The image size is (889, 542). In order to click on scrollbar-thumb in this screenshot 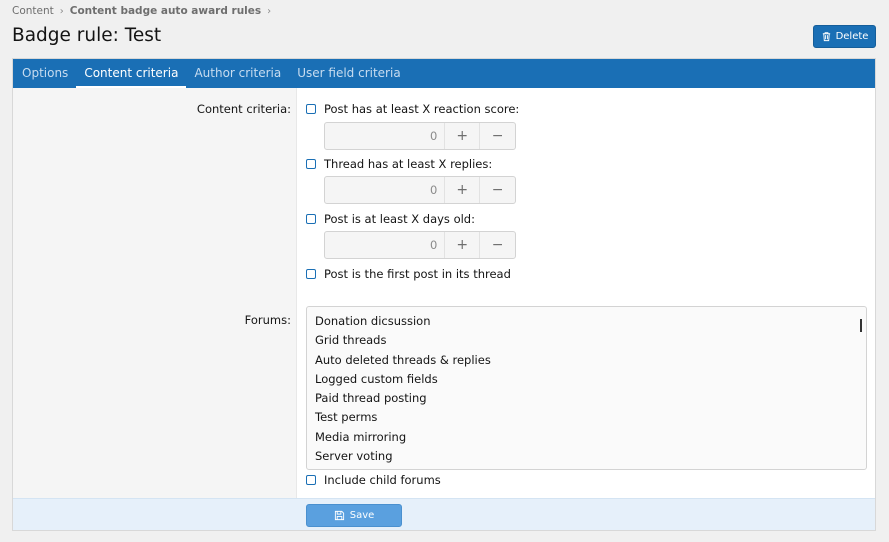, I will do `click(861, 325)`.